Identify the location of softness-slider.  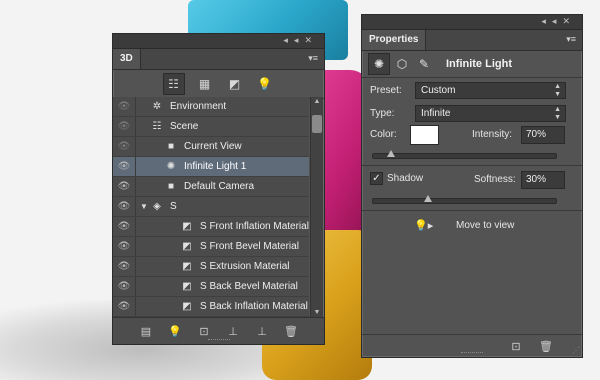
(464, 199).